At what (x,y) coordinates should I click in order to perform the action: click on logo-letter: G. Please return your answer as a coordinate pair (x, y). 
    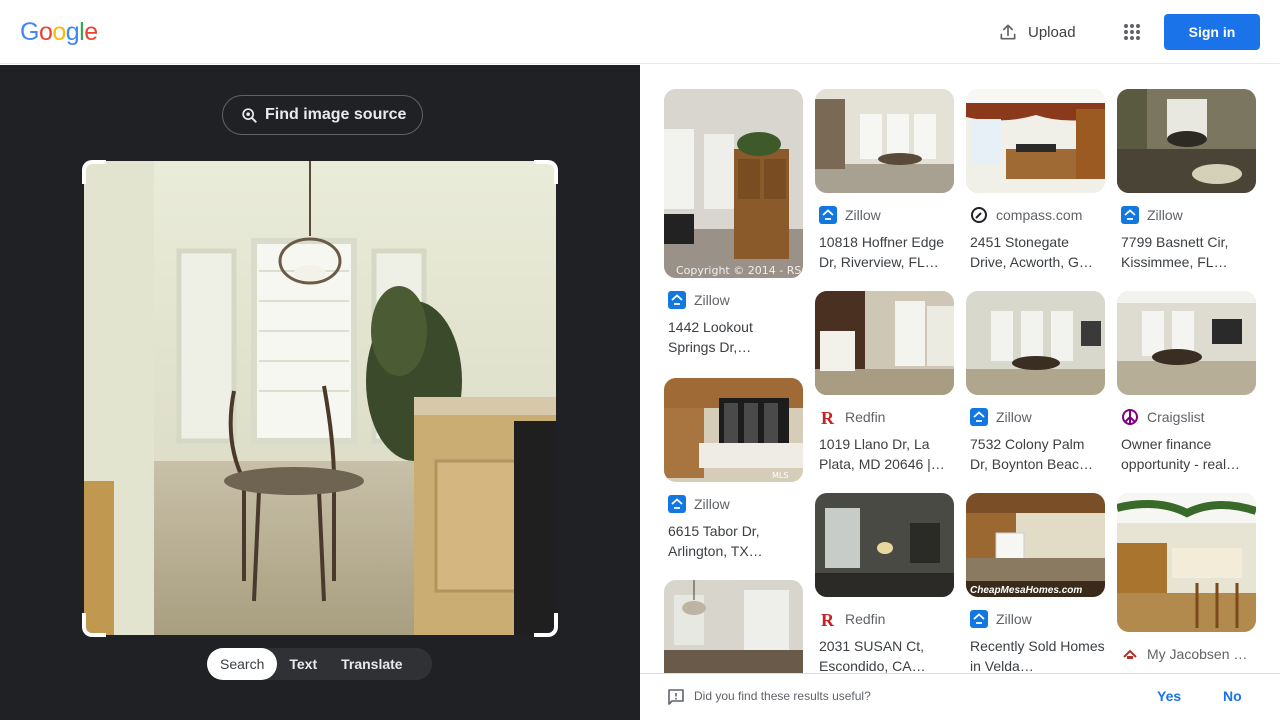
    Looking at the image, I should click on (29, 32).